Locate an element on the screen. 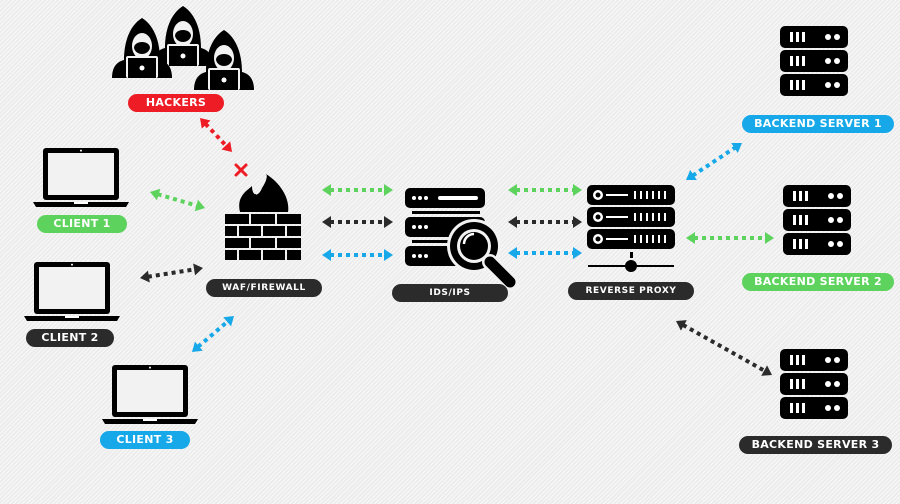 Image resolution: width=900 pixels, height=504 pixels. edge-proxy-backend1 is located at coordinates (714, 161).